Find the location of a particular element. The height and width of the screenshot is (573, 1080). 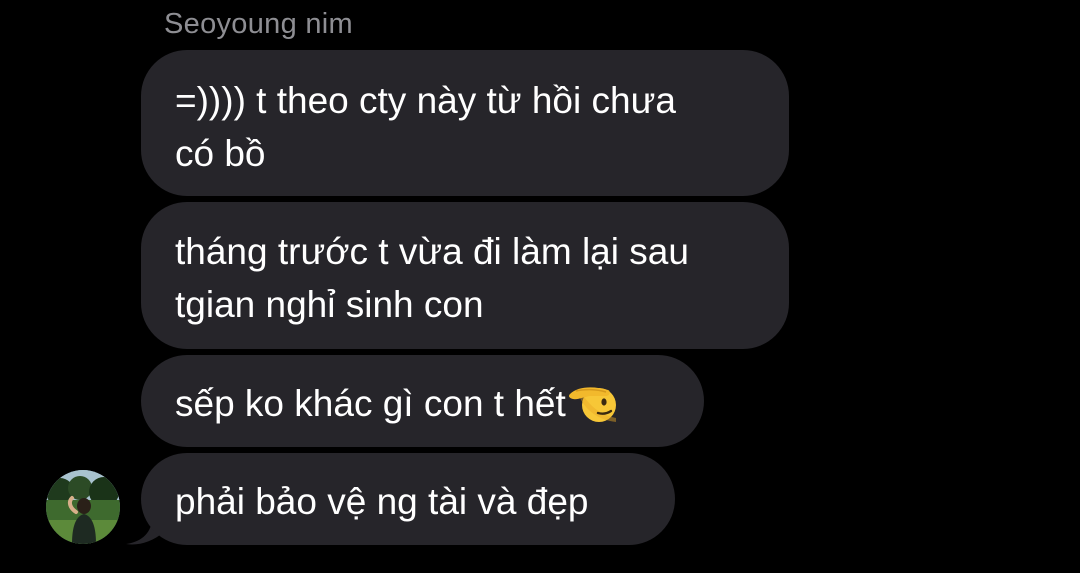

avatar is located at coordinates (83, 507).